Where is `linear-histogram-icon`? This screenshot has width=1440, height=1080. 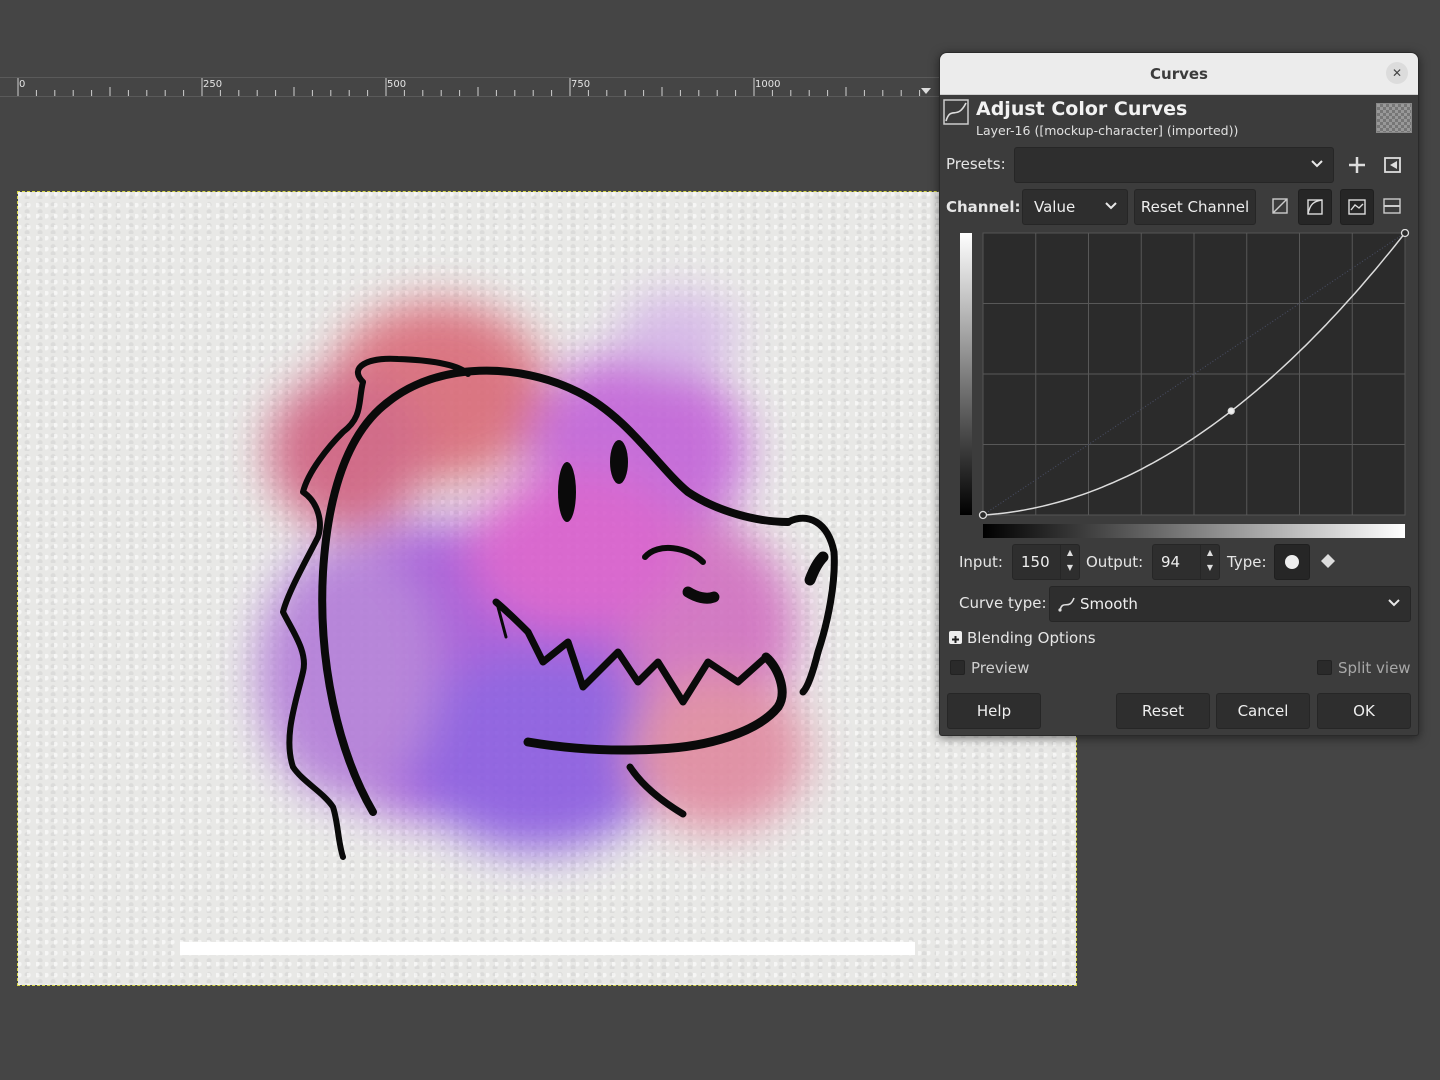
linear-histogram-icon is located at coordinates (1280, 206).